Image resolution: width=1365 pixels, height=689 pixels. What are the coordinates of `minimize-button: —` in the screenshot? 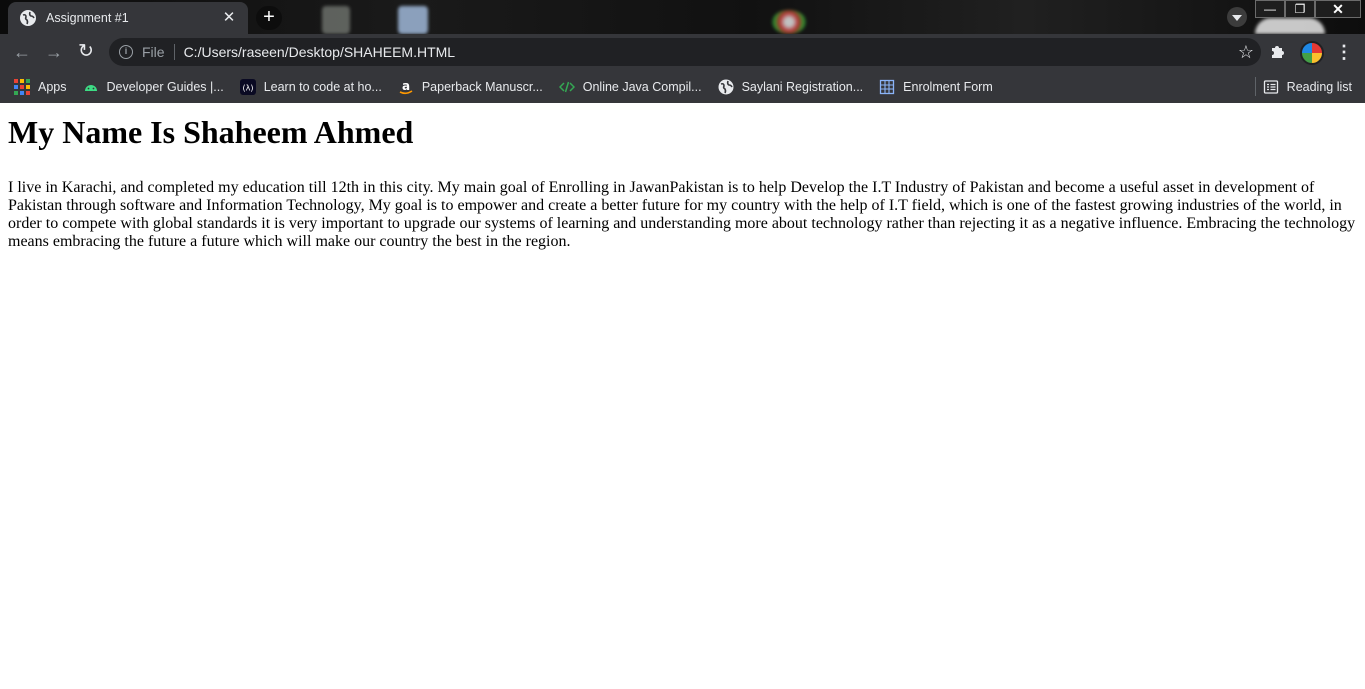 It's located at (1270, 9).